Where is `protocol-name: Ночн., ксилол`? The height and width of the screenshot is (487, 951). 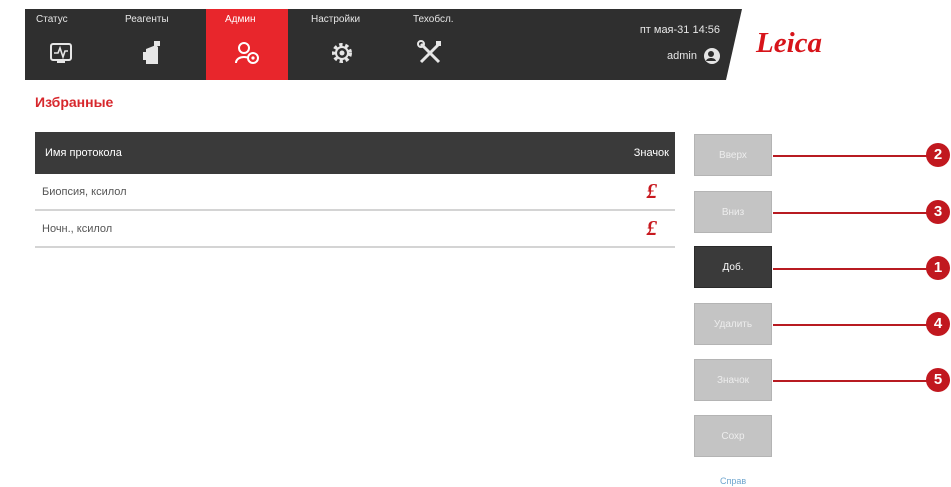 protocol-name: Ночн., ксилол is located at coordinates (77, 229).